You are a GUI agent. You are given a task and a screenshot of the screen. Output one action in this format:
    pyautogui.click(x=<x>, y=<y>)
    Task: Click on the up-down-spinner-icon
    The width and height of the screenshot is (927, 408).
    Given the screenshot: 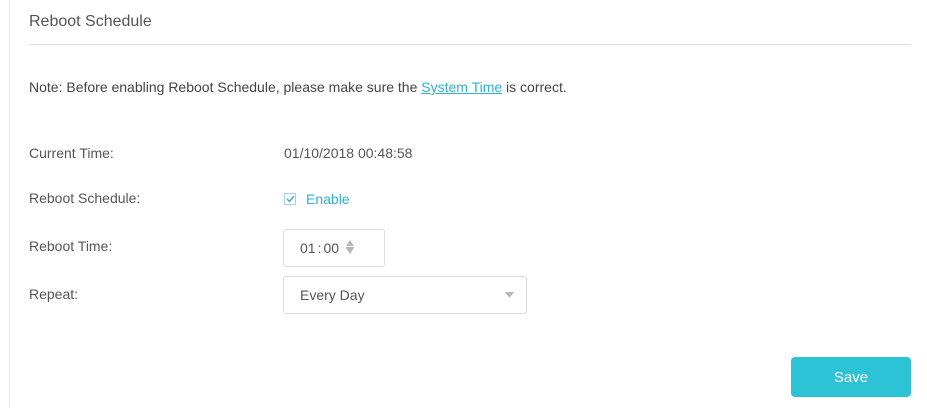 What is the action you would take?
    pyautogui.click(x=350, y=248)
    